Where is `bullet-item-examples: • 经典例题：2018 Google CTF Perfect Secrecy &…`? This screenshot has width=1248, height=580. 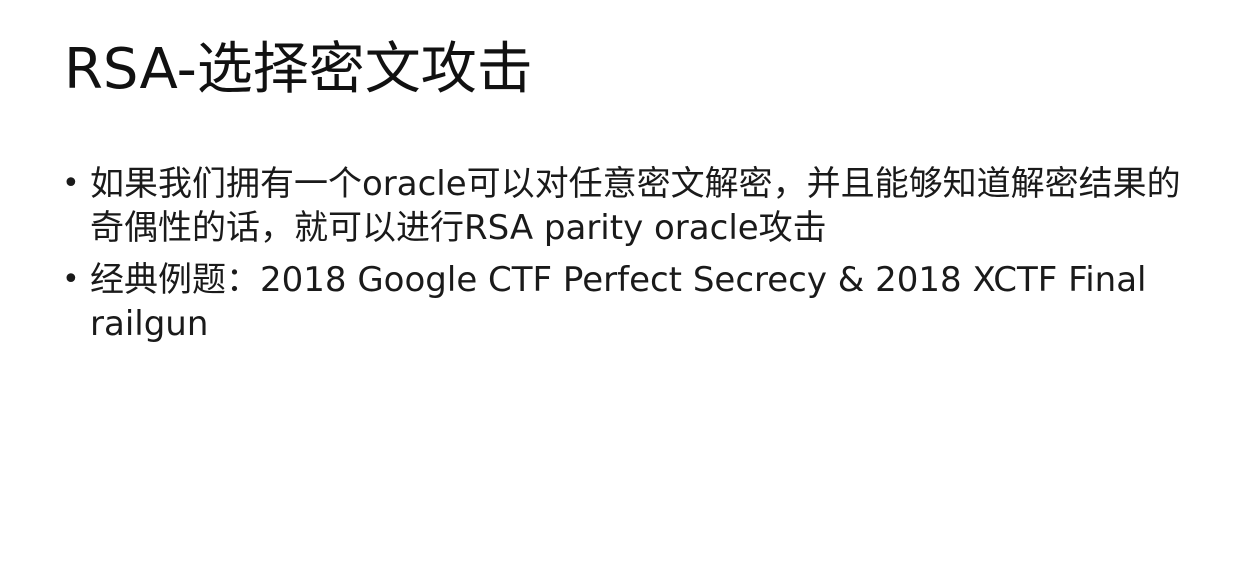 bullet-item-examples: • 经典例题：2018 Google CTF Perfect Secrecy &… is located at coordinates (627, 302).